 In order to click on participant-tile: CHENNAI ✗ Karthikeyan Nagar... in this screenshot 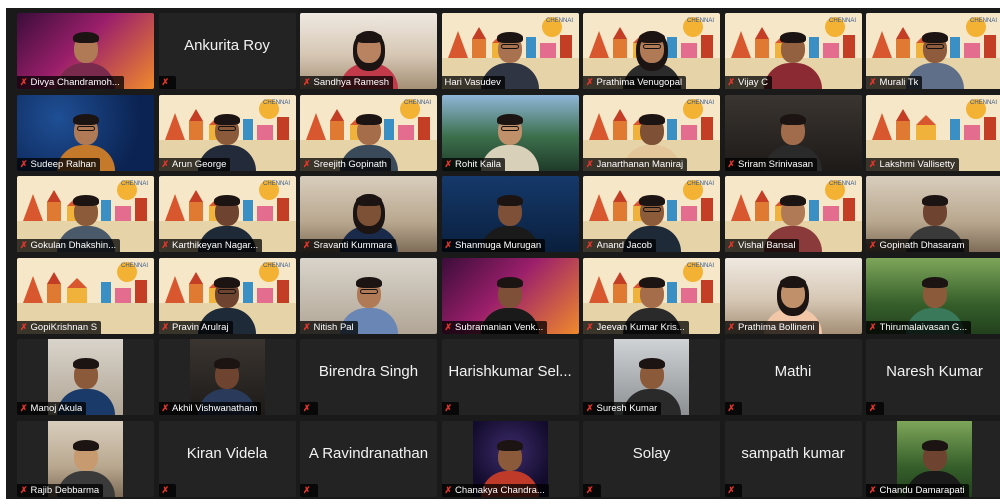, I will do `click(227, 214)`.